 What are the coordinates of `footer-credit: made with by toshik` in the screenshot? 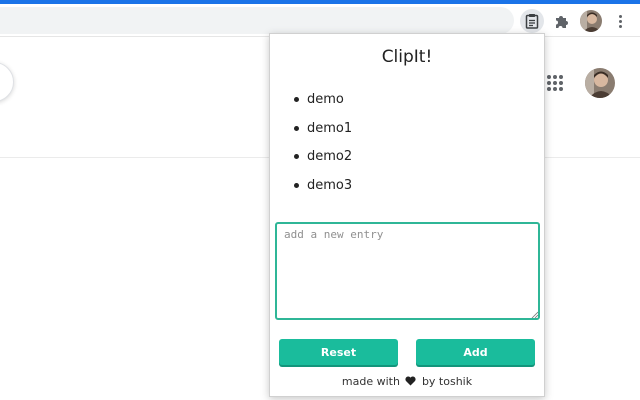 It's located at (407, 381).